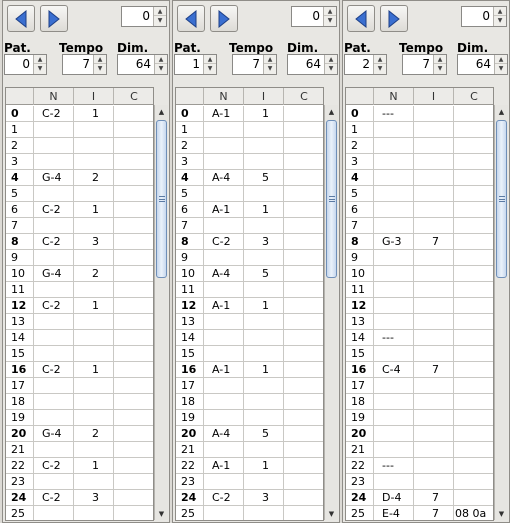  Describe the element at coordinates (79, 274) in the screenshot. I see `table-row: 10 G-4 2` at that location.